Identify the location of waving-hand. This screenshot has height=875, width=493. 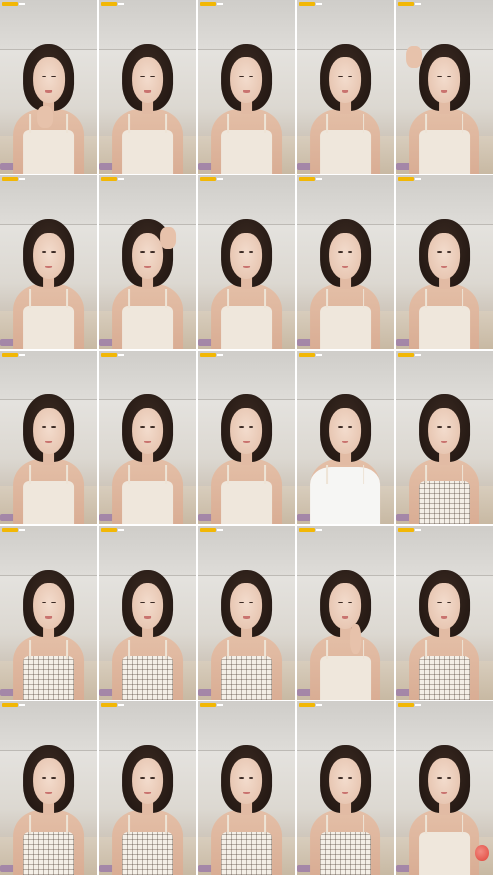
(413, 57).